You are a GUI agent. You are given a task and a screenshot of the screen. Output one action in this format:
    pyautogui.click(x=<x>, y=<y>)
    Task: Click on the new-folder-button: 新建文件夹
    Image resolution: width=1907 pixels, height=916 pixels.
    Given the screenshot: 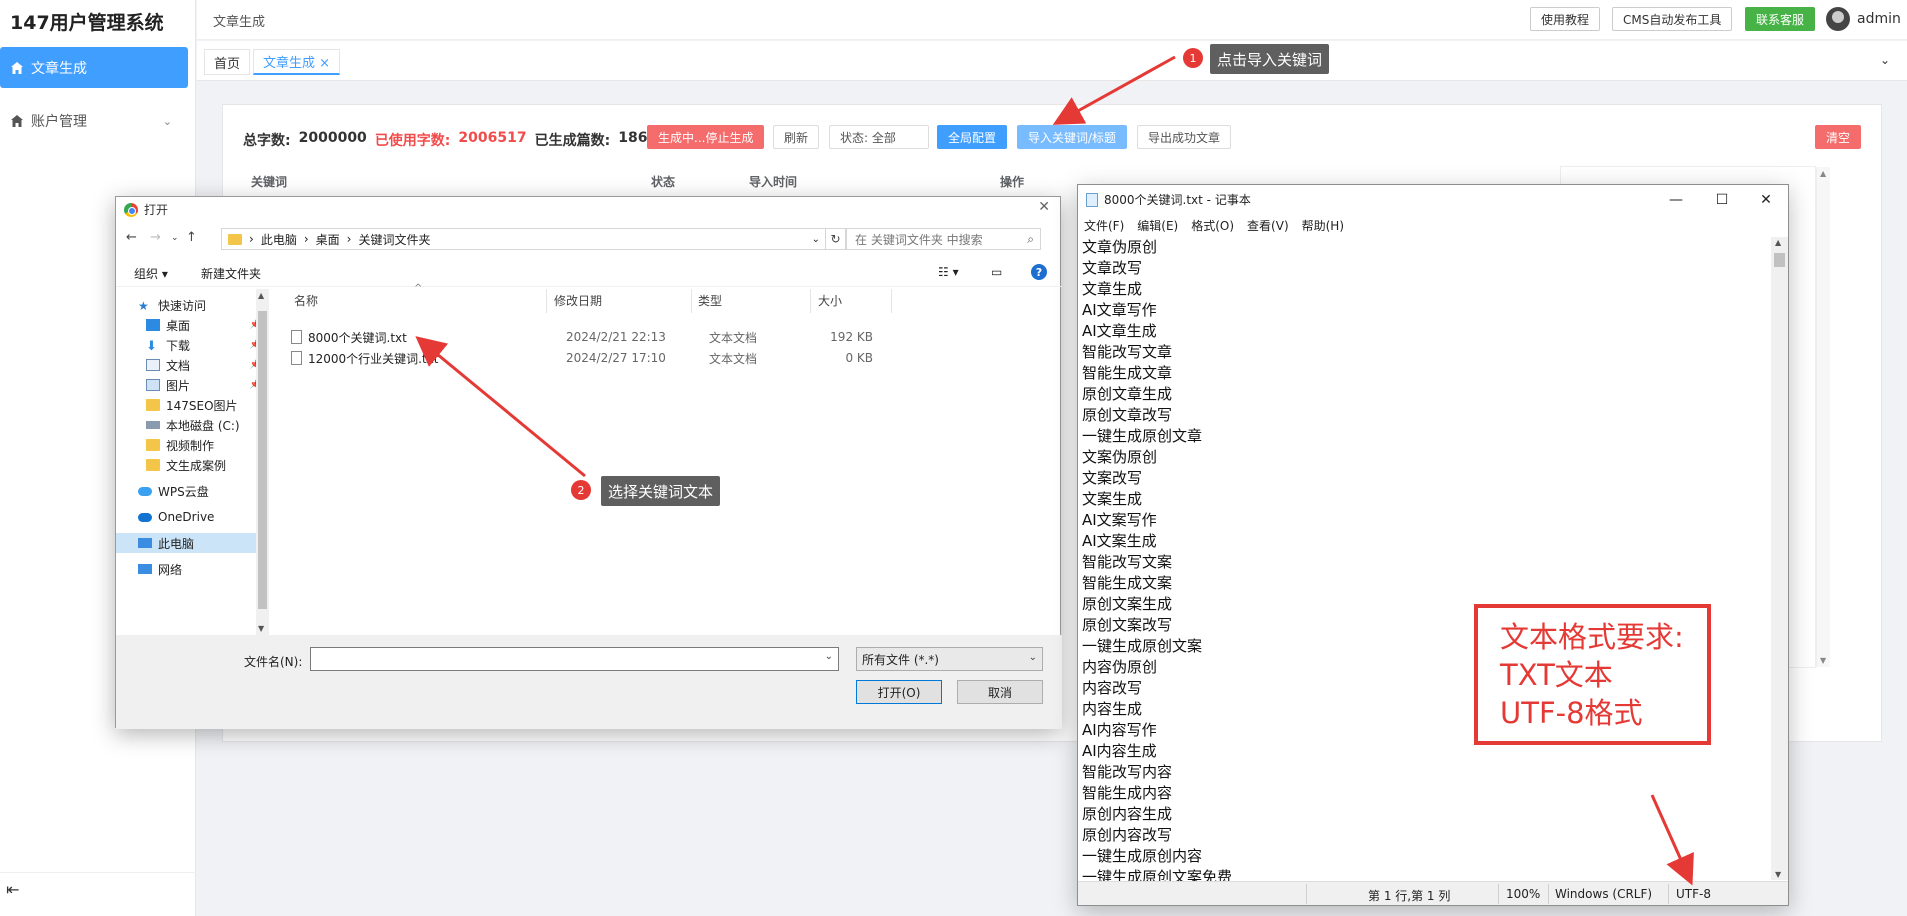 What is the action you would take?
    pyautogui.click(x=231, y=273)
    